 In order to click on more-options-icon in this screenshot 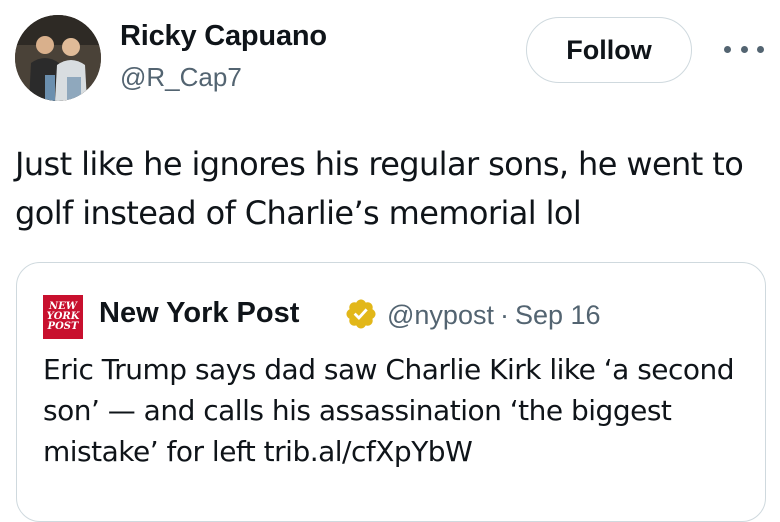, I will do `click(744, 49)`.